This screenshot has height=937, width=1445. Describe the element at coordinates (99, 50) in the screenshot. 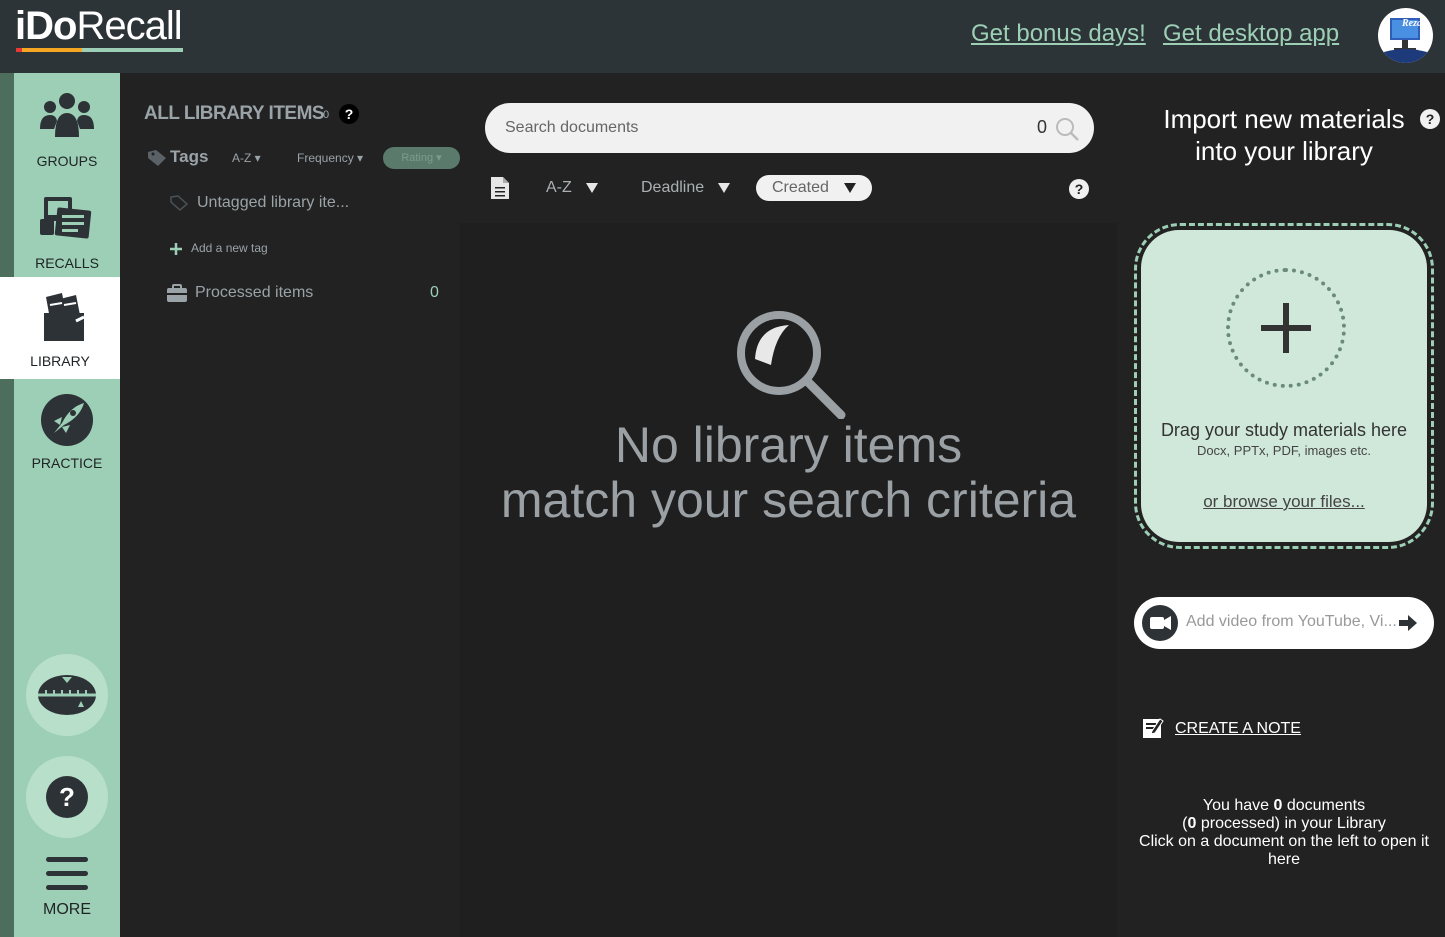

I see `logo-underline` at that location.